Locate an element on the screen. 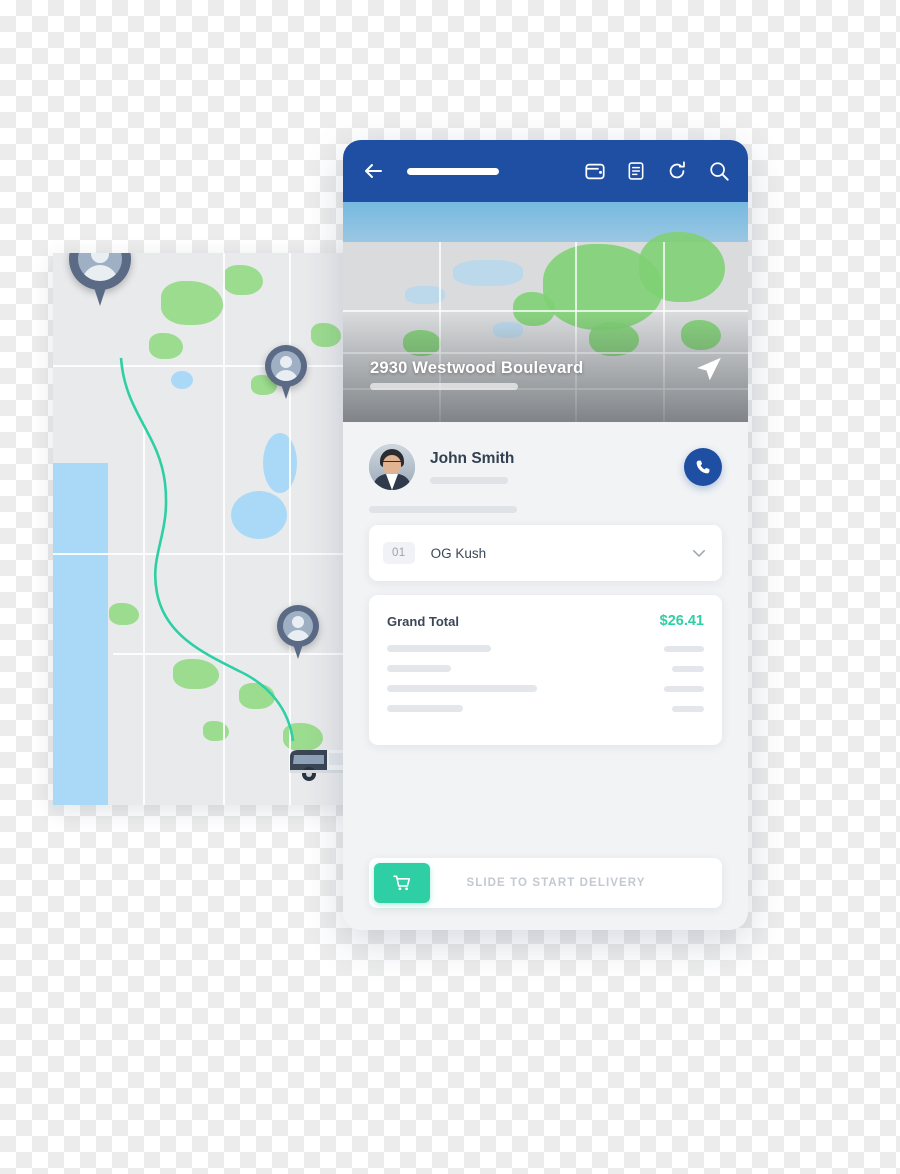  address-placeholder-bar is located at coordinates (444, 386).